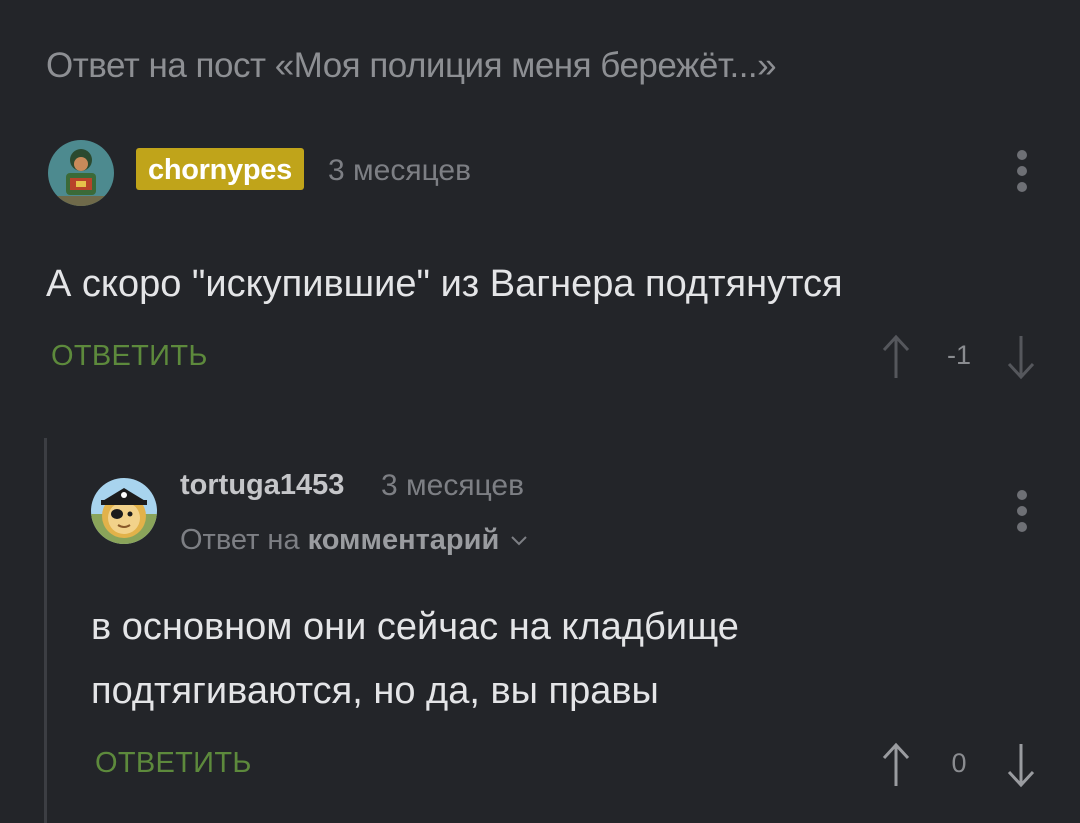 This screenshot has width=1080, height=823. I want to click on rating-count: -1, so click(958, 355).